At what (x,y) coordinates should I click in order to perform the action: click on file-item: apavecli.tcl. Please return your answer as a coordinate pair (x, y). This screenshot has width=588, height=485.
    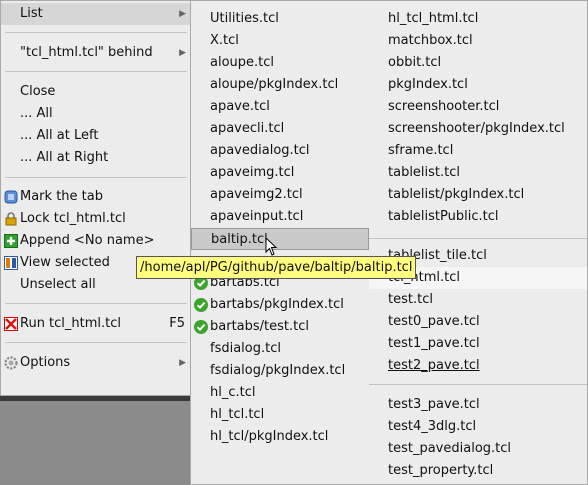
    Looking at the image, I should click on (280, 129).